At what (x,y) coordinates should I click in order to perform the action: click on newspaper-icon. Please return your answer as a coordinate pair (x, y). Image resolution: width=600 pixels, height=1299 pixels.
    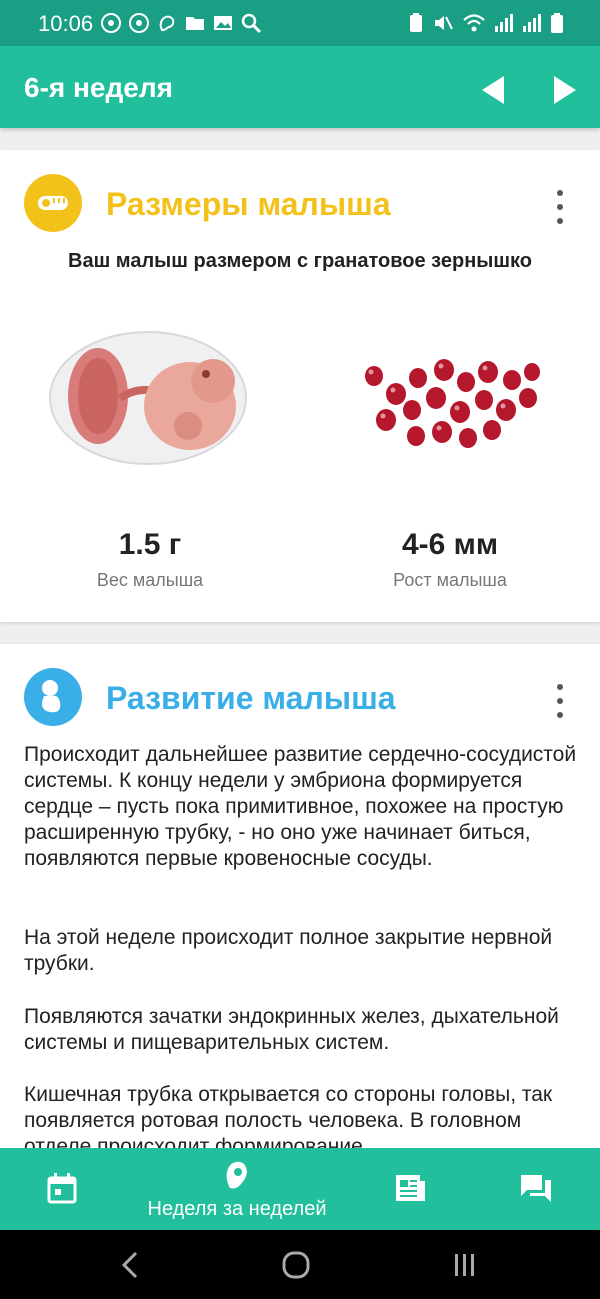
    Looking at the image, I should click on (410, 1188).